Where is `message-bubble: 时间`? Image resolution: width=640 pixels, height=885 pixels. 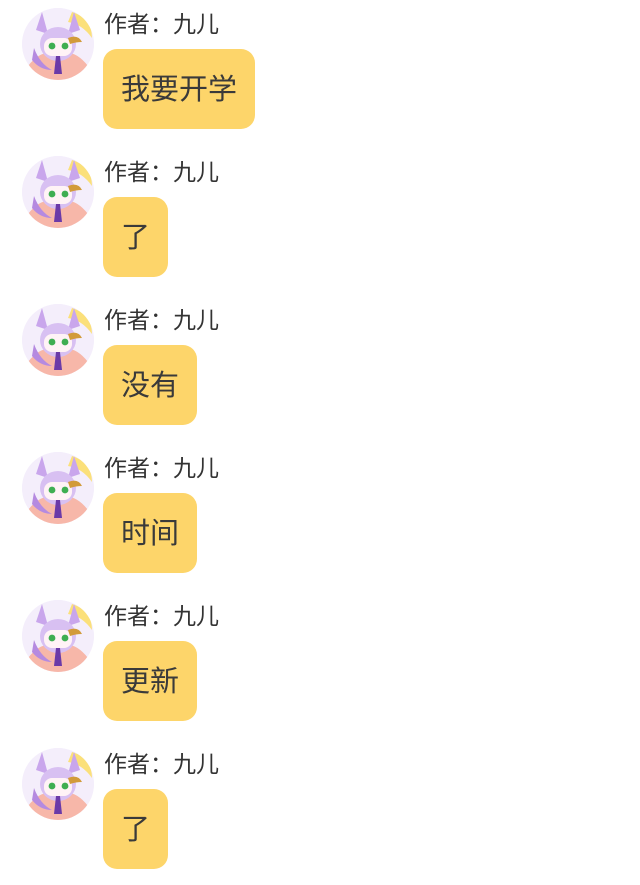
message-bubble: 时间 is located at coordinates (150, 533).